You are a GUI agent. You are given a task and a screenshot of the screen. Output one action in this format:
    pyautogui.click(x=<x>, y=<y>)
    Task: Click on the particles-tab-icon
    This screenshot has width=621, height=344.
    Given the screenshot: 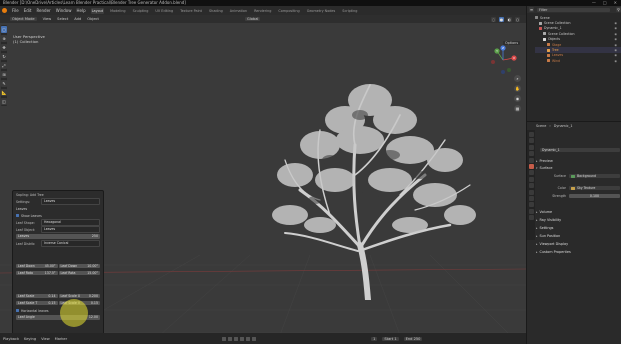 What is the action you would take?
    pyautogui.click(x=531, y=186)
    